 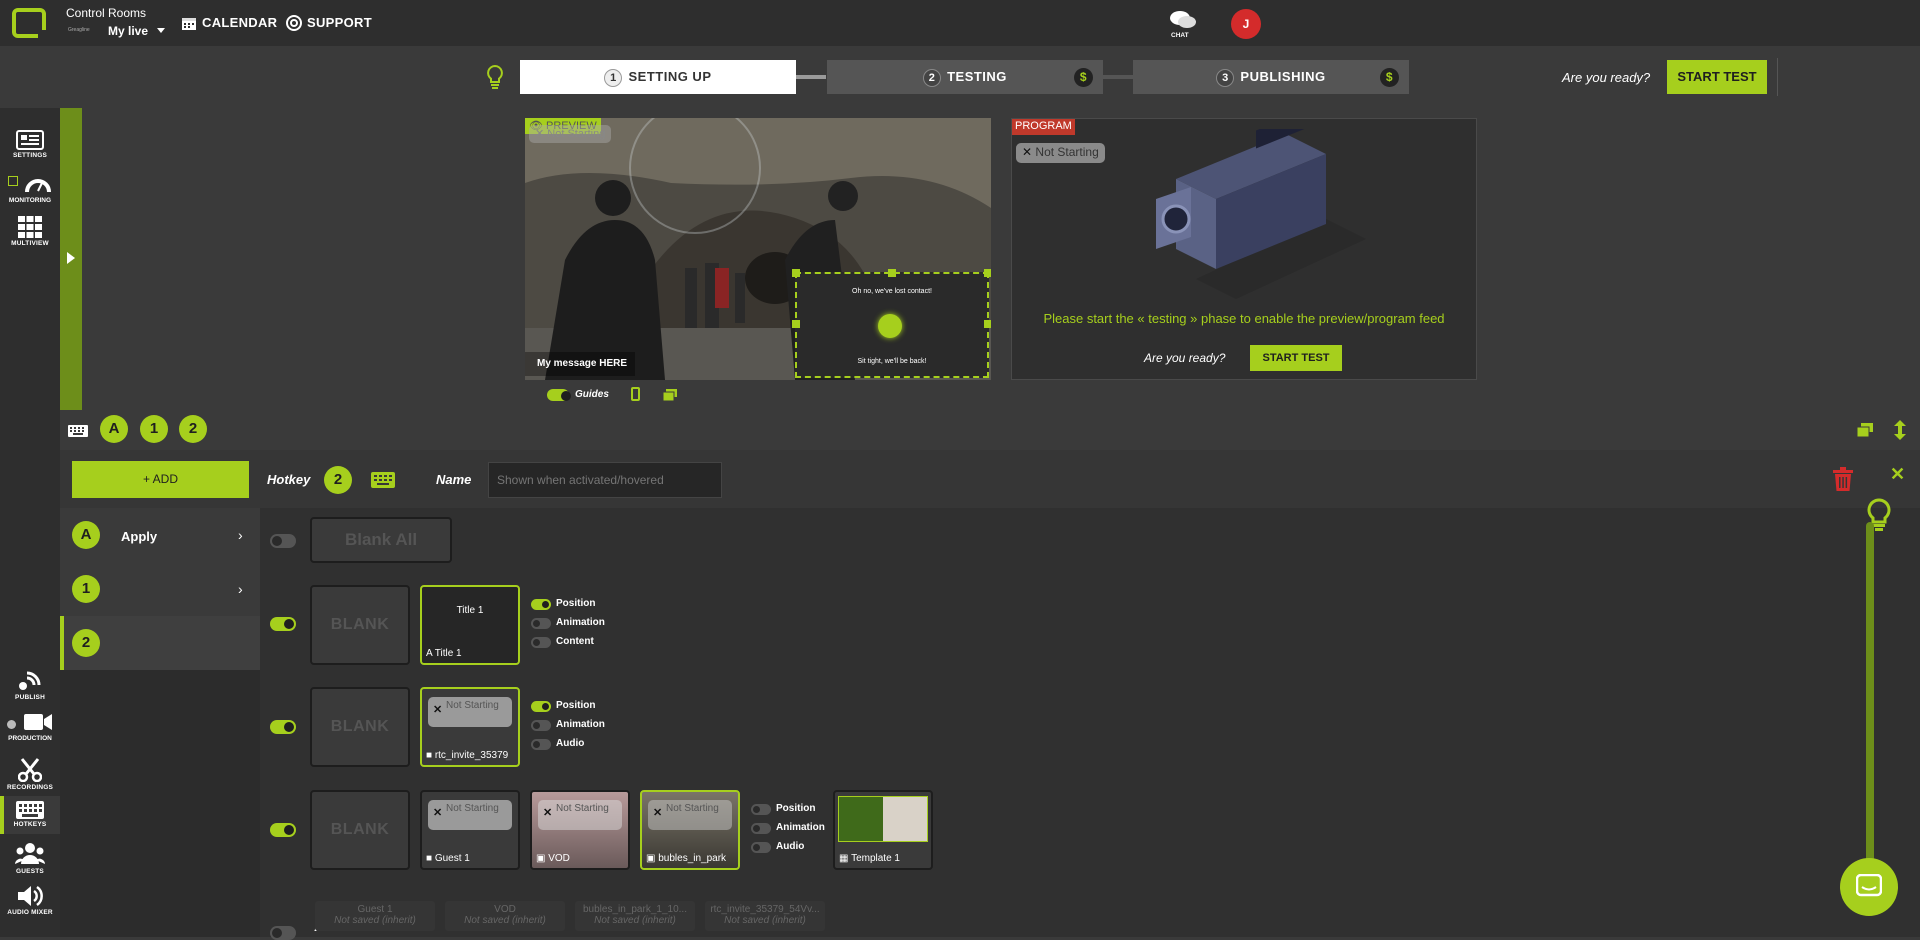 I want to click on rail-monitoring, so click(x=30, y=184).